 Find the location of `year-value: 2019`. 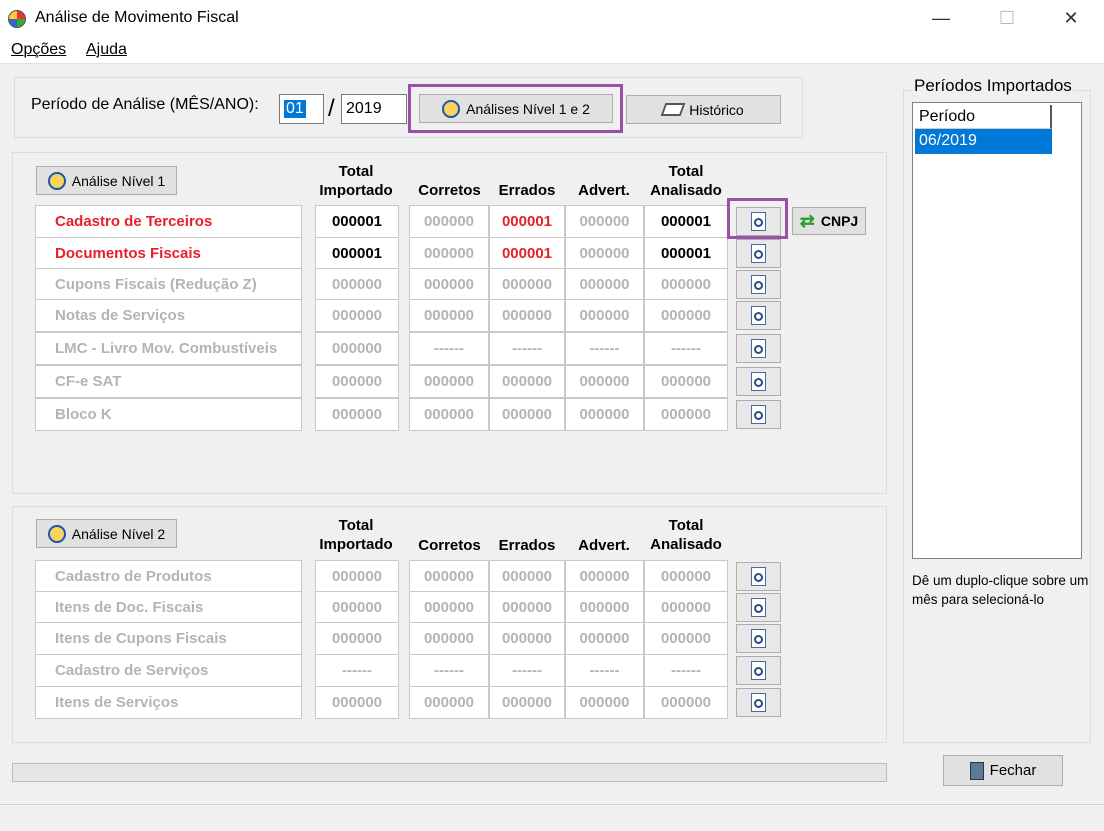

year-value: 2019 is located at coordinates (364, 108).